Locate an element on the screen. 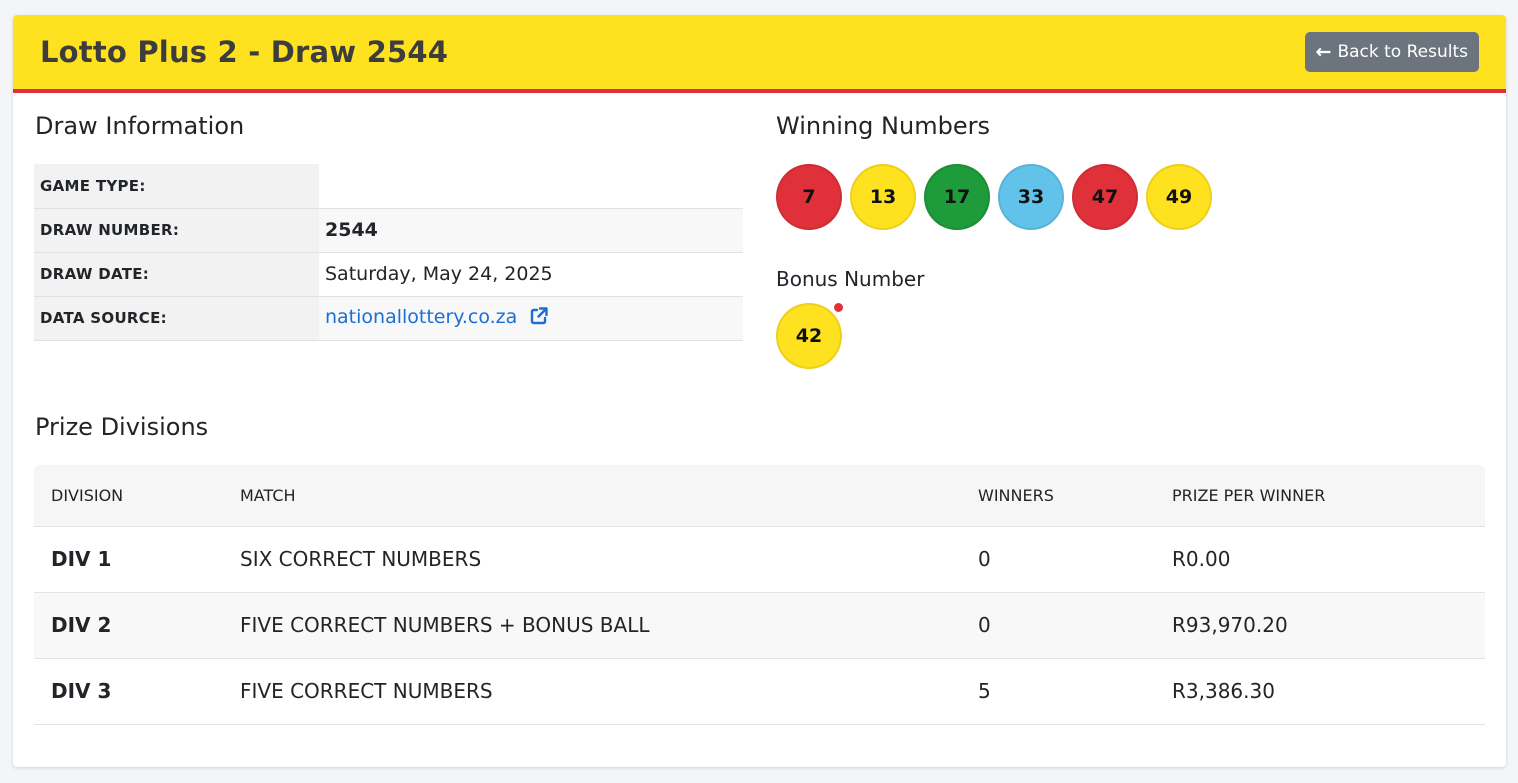 Image resolution: width=1518 pixels, height=783 pixels. table-row: DRAW DATE: Saturday, May 24, 2025 is located at coordinates (388, 274).